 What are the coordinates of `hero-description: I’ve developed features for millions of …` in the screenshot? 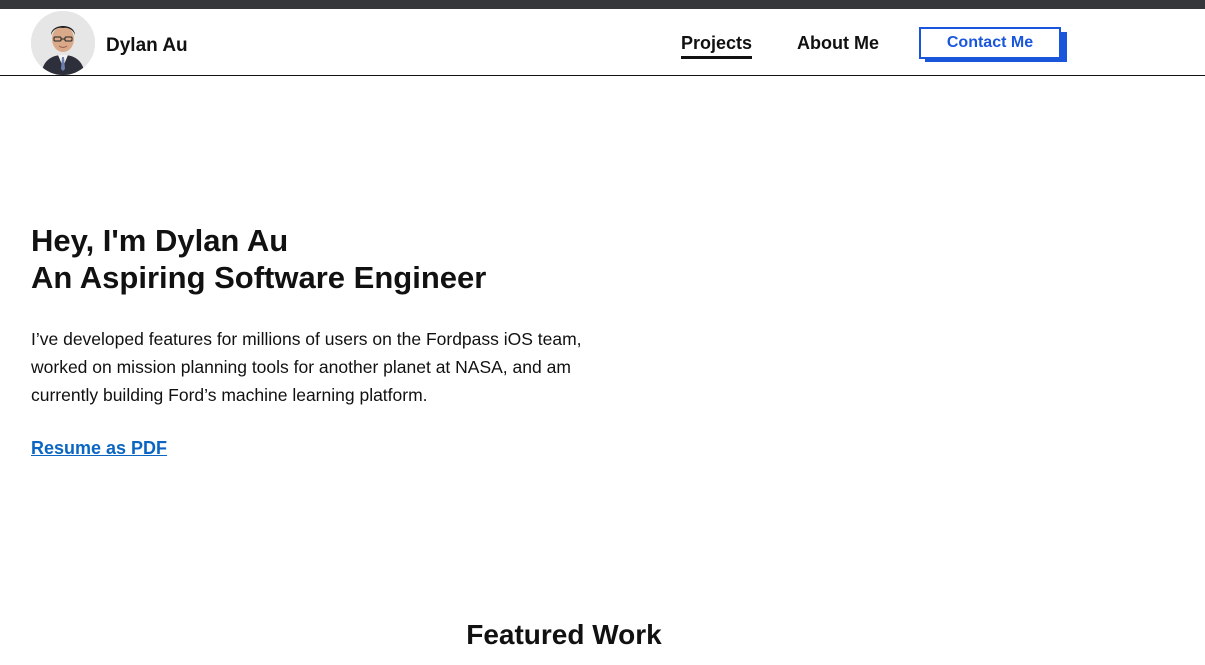 It's located at (306, 367).